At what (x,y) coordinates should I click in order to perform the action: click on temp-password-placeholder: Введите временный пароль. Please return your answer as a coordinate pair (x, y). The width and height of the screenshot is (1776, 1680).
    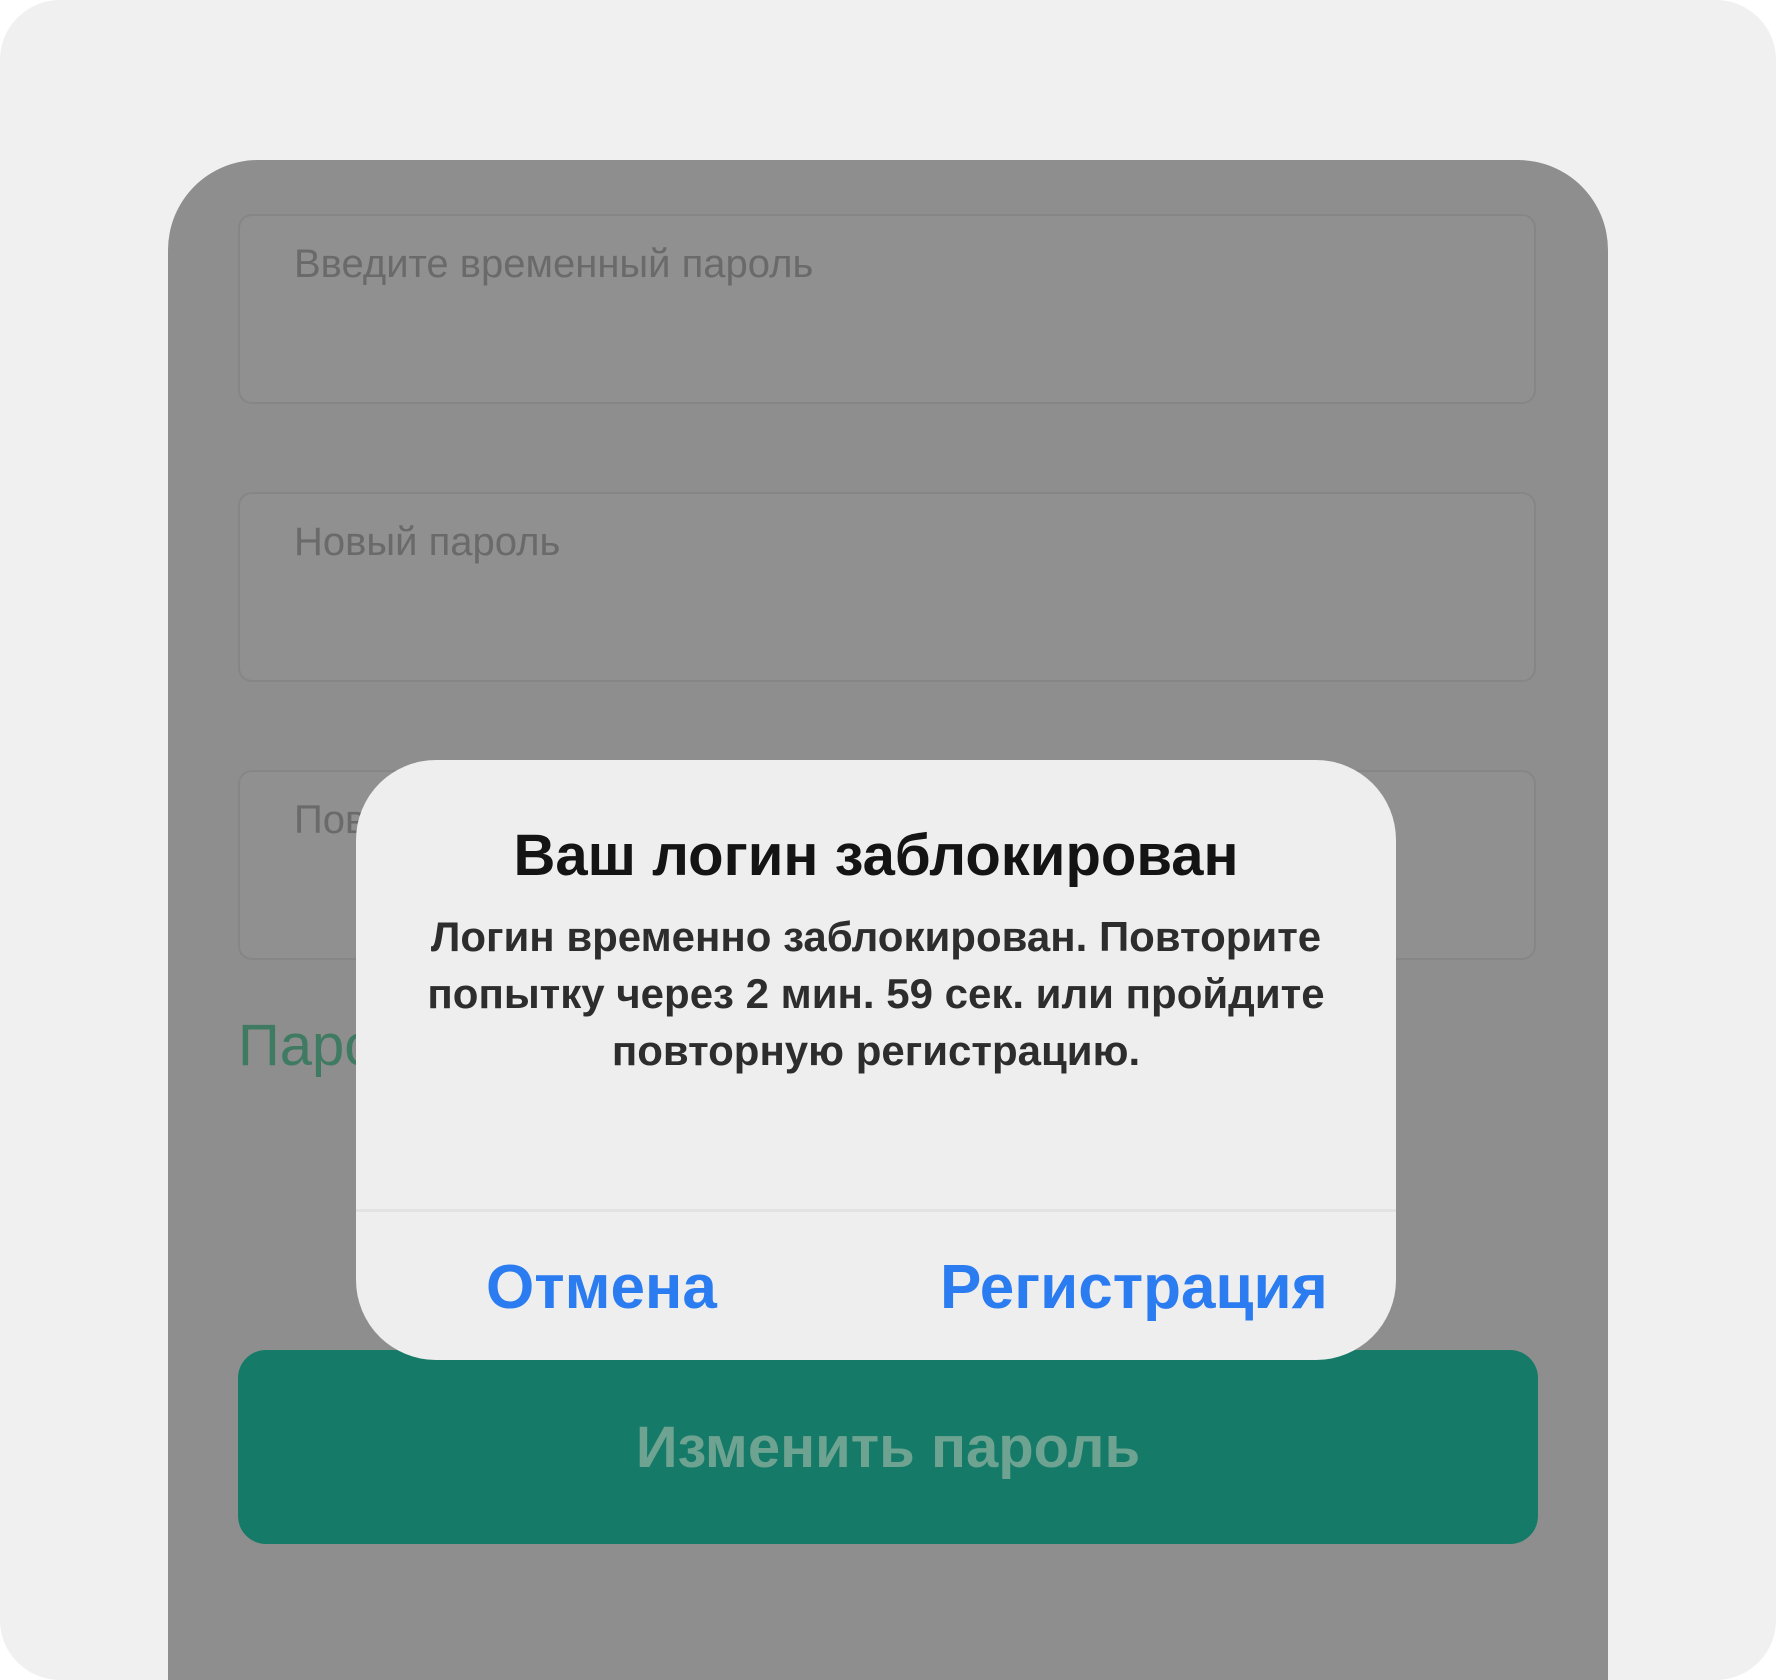
    Looking at the image, I should click on (554, 264).